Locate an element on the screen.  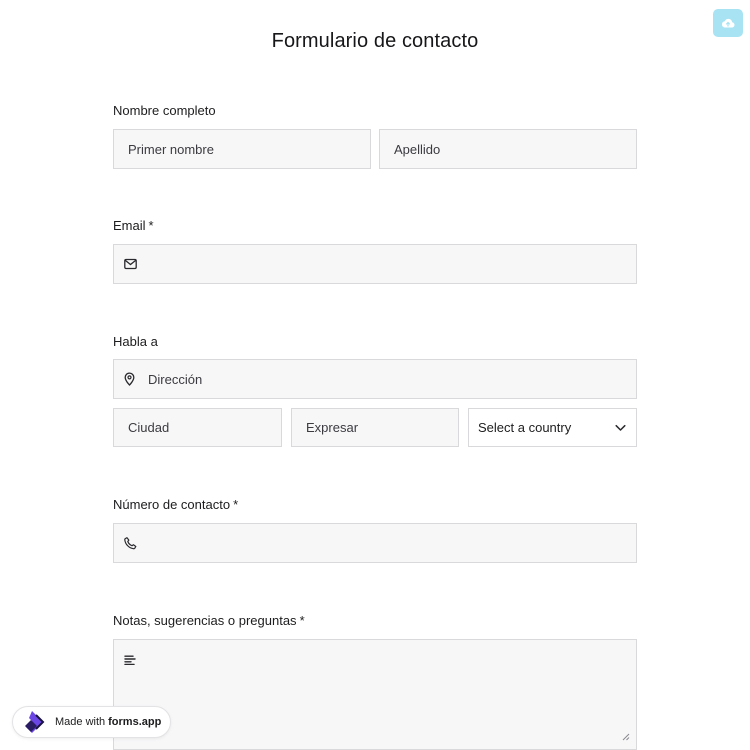
street-address-input: Dirección is located at coordinates (375, 379).